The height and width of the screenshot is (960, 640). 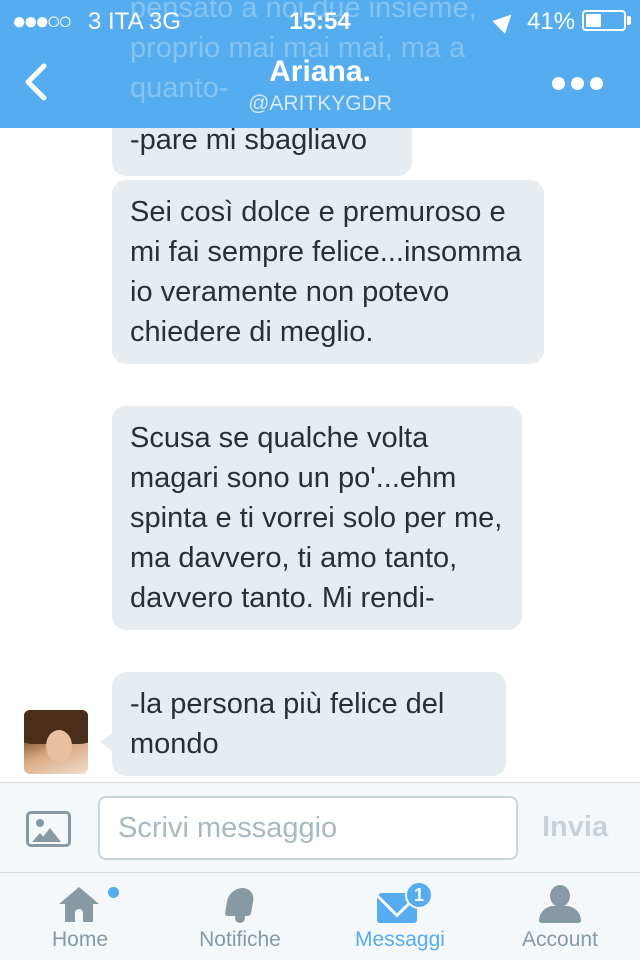 What do you see at coordinates (240, 939) in the screenshot?
I see `tab-label: Notifiche` at bounding box center [240, 939].